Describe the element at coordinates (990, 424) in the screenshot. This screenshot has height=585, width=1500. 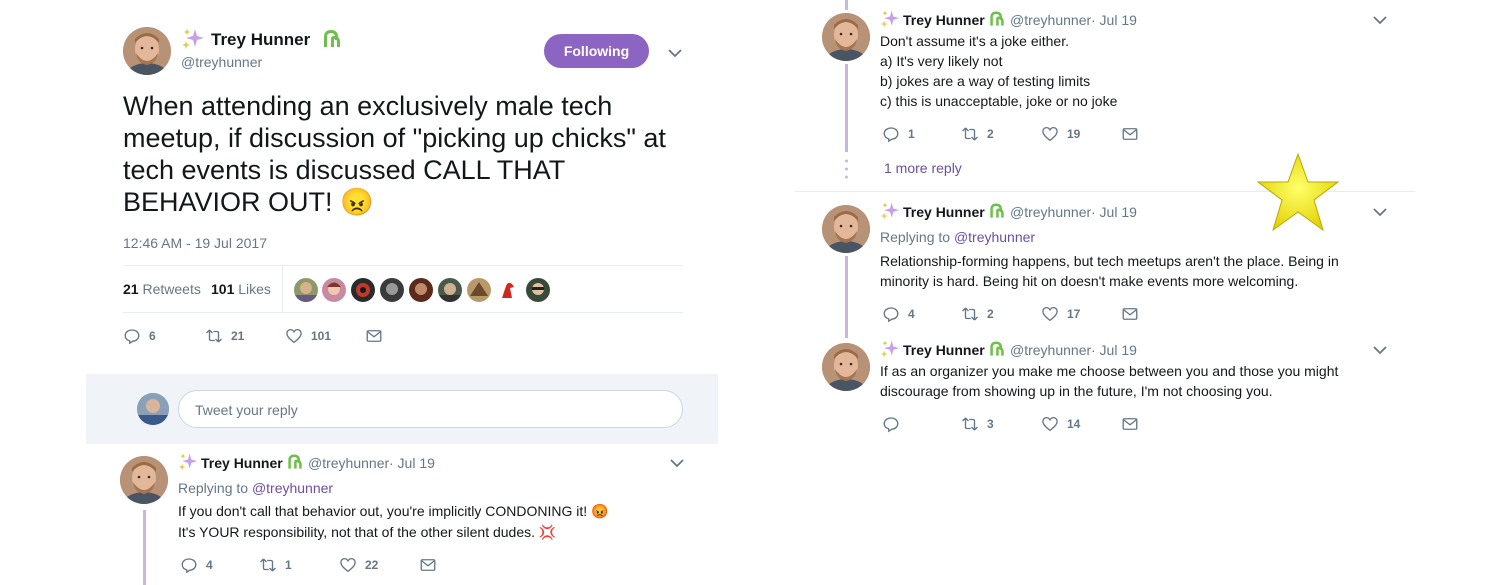
I see `retweet-count: 3` at that location.